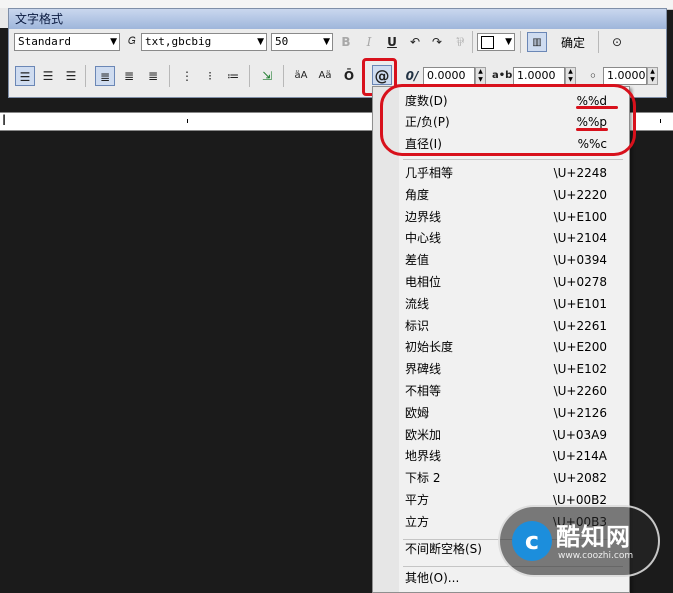  Describe the element at coordinates (233, 76) in the screenshot. I see `letter-list-icon: ≔` at that location.